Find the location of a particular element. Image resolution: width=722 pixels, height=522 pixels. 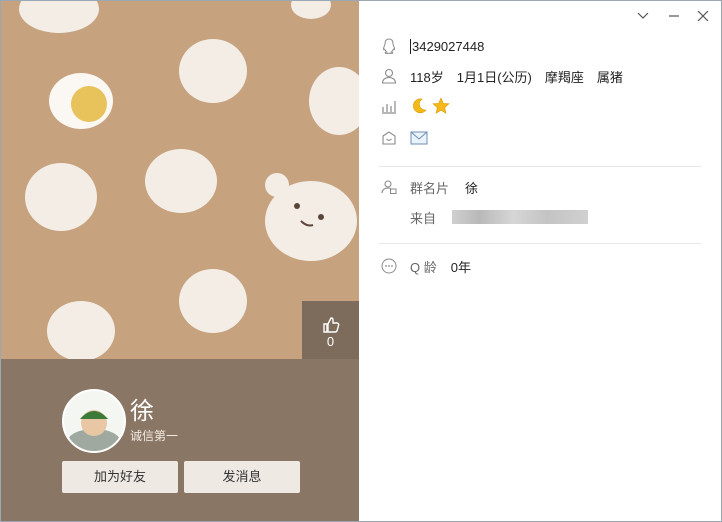

avatar-image is located at coordinates (94, 421).